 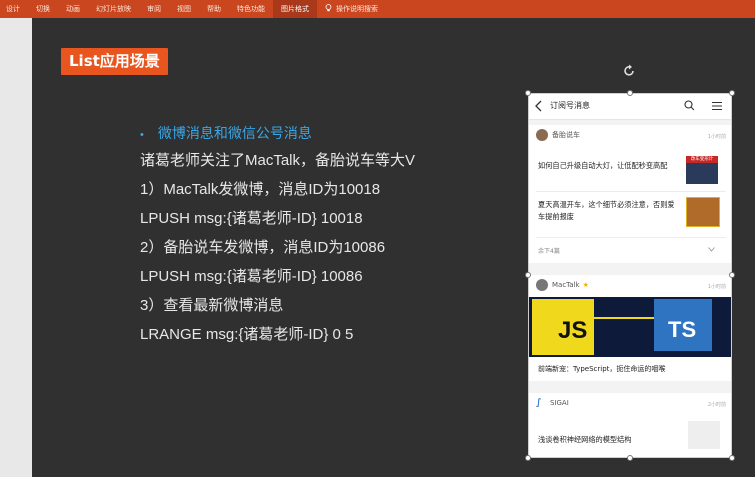 What do you see at coordinates (214, 9) in the screenshot?
I see `tab-help: 帮助` at bounding box center [214, 9].